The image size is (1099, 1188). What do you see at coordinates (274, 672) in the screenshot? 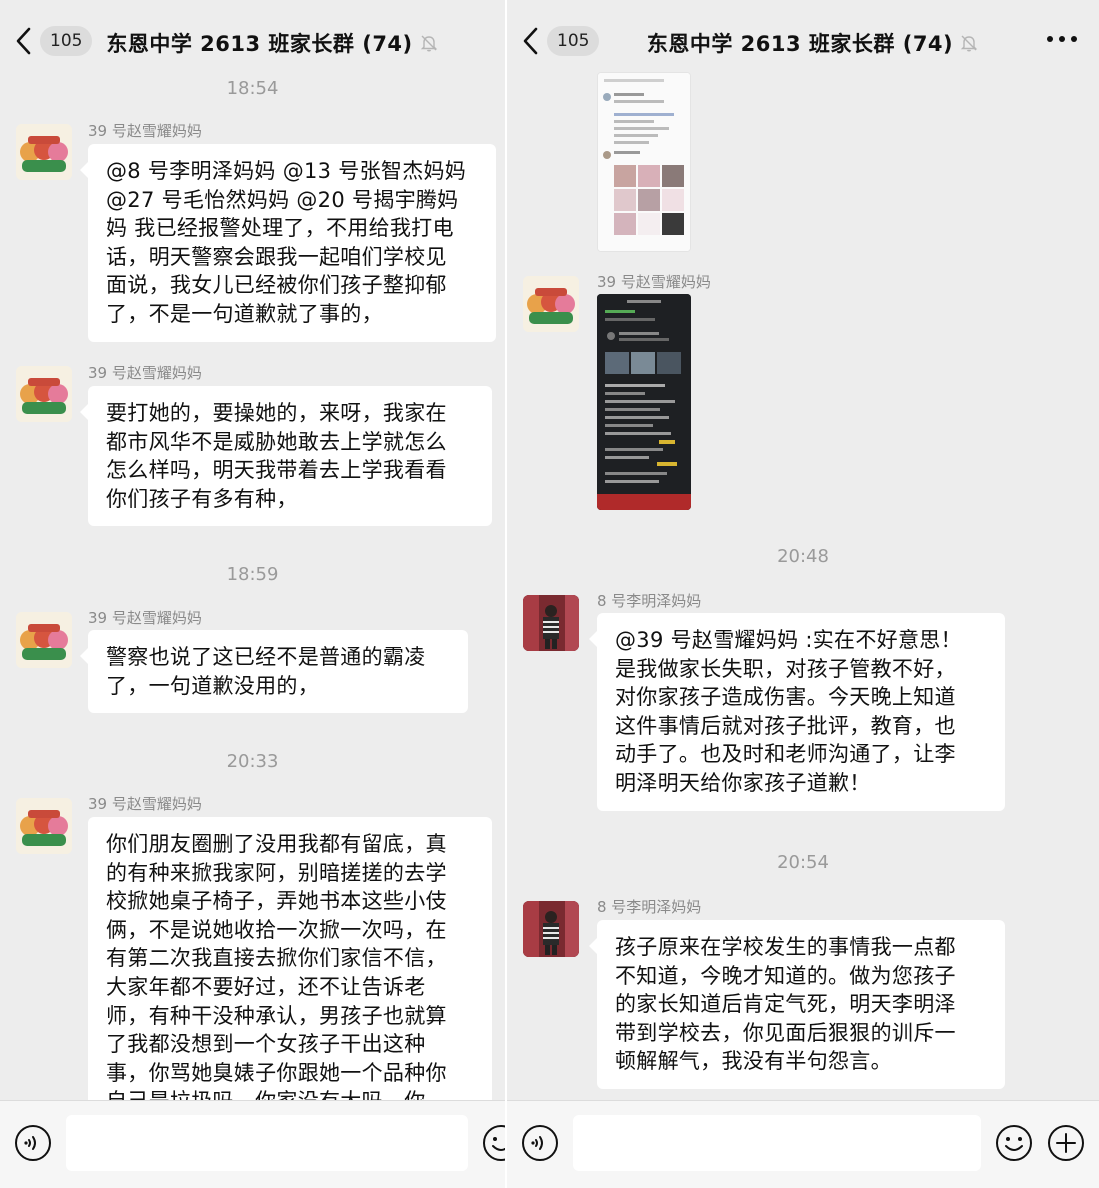
I see `message-bubble: 警察也说了这已经不是普通的霸凌 了，一句道歉没用的，` at bounding box center [274, 672].